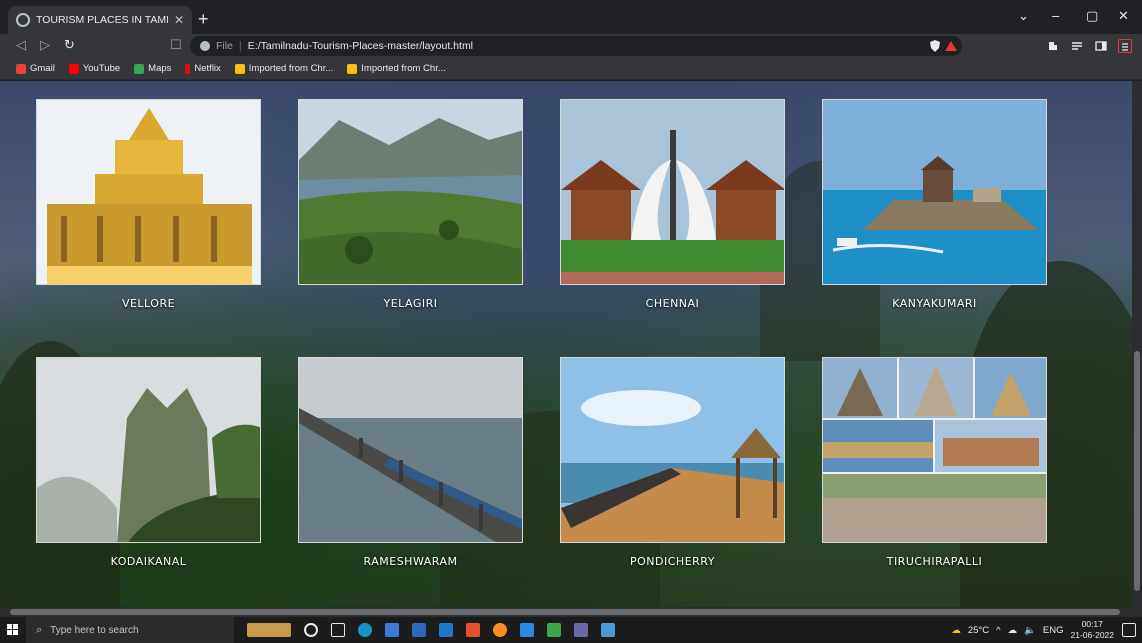 The image size is (1142, 643). I want to click on taskbar-search: ⌕ Type here to search, so click(130, 630).